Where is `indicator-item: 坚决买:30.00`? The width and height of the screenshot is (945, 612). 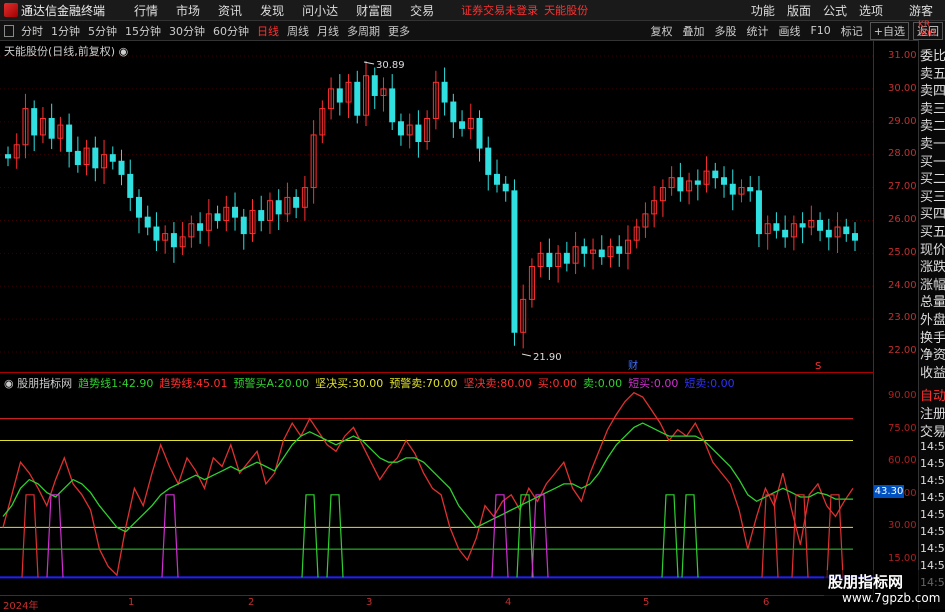 indicator-item: 坚决买:30.00 is located at coordinates (349, 383).